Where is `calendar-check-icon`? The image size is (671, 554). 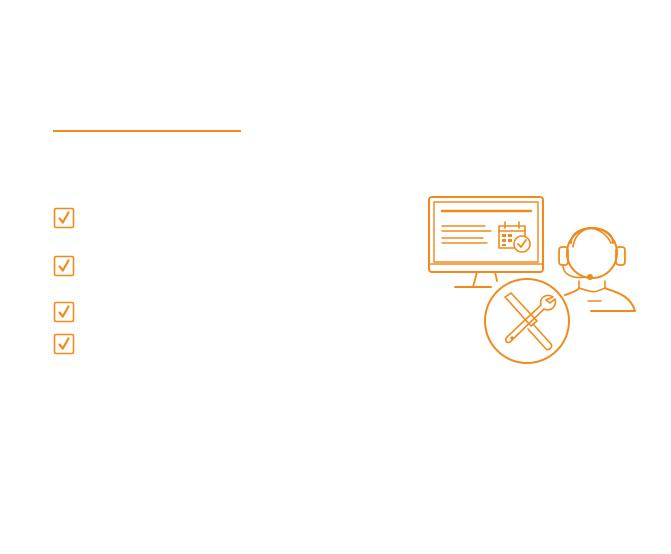 calendar-check-icon is located at coordinates (514, 237).